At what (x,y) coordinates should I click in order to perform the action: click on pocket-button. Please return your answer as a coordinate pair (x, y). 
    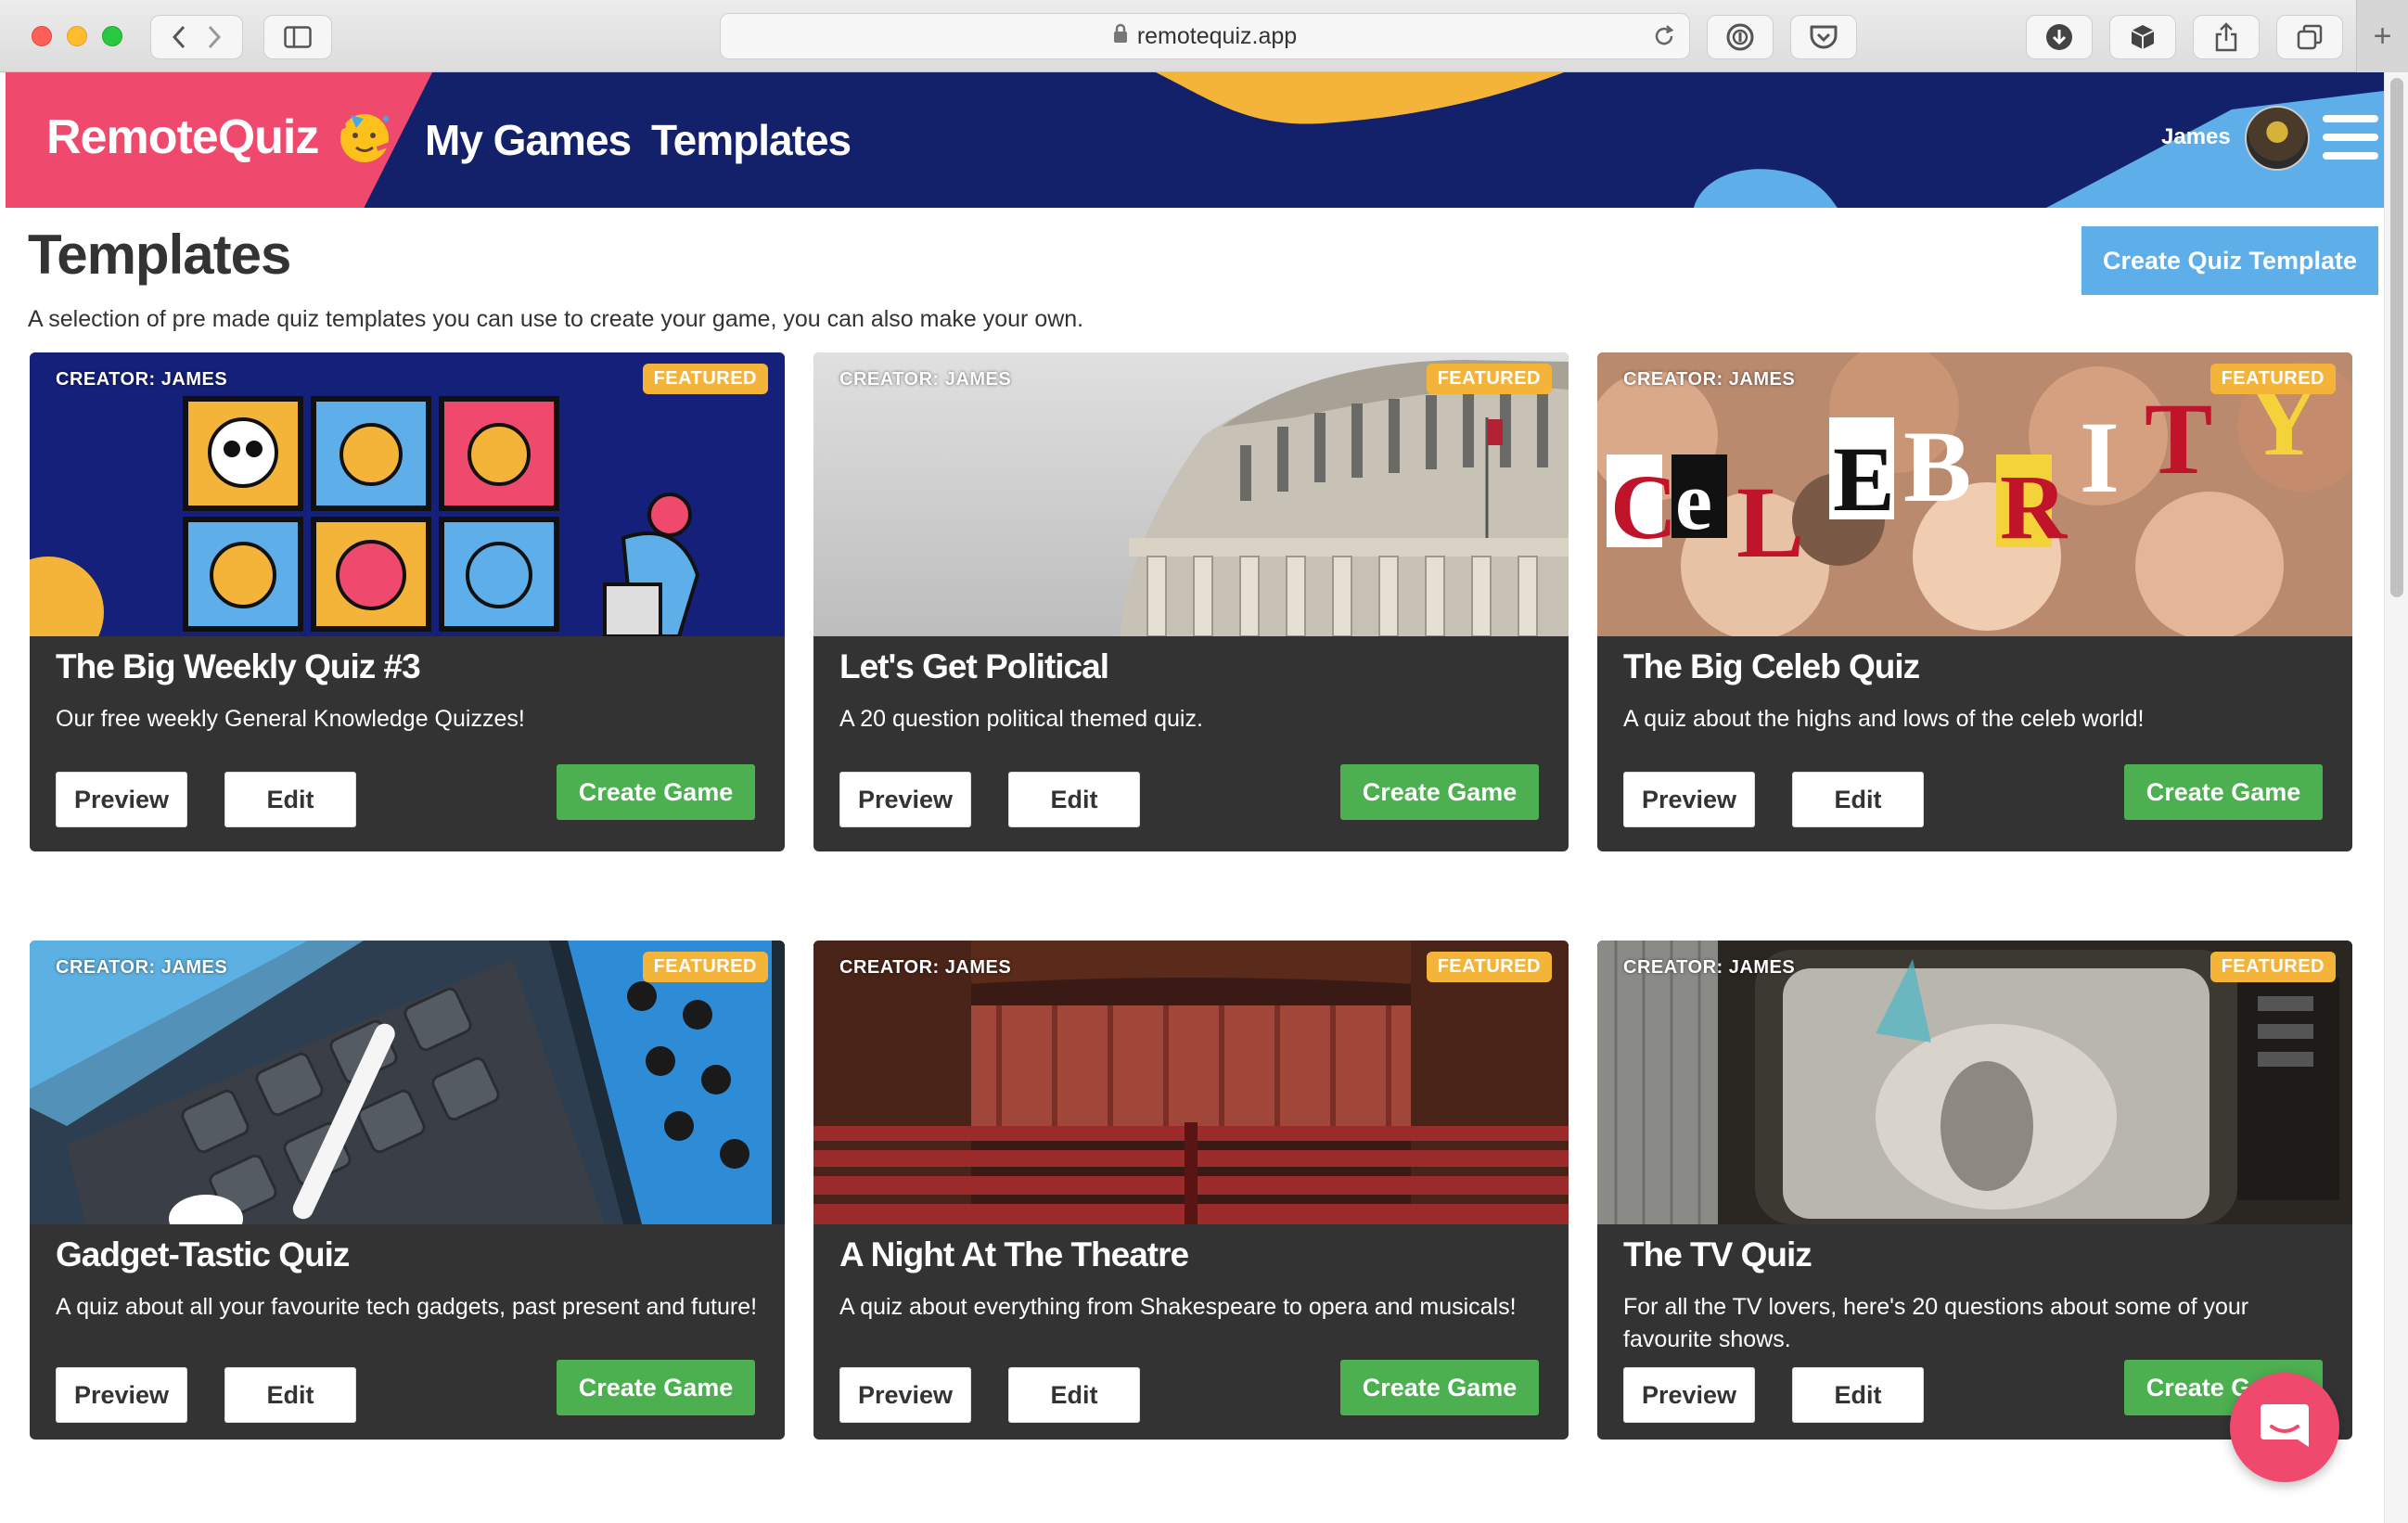
    Looking at the image, I should click on (1823, 37).